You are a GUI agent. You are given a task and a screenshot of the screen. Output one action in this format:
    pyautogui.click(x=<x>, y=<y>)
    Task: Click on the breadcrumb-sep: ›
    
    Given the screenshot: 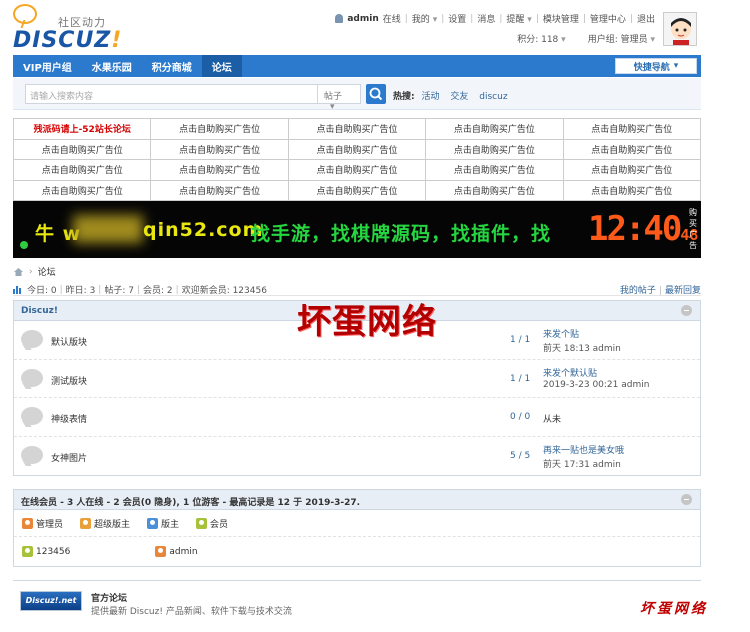 What is the action you would take?
    pyautogui.click(x=31, y=271)
    